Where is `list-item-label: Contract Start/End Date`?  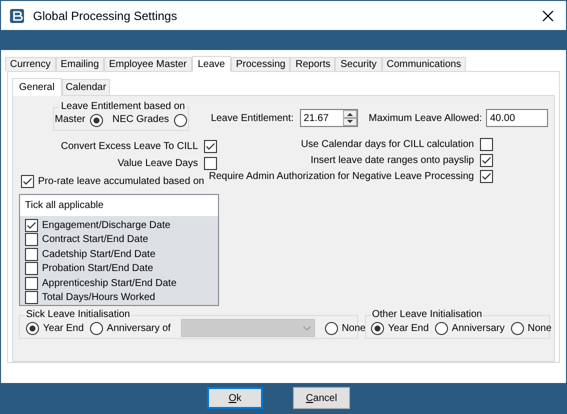 list-item-label: Contract Start/End Date is located at coordinates (95, 240).